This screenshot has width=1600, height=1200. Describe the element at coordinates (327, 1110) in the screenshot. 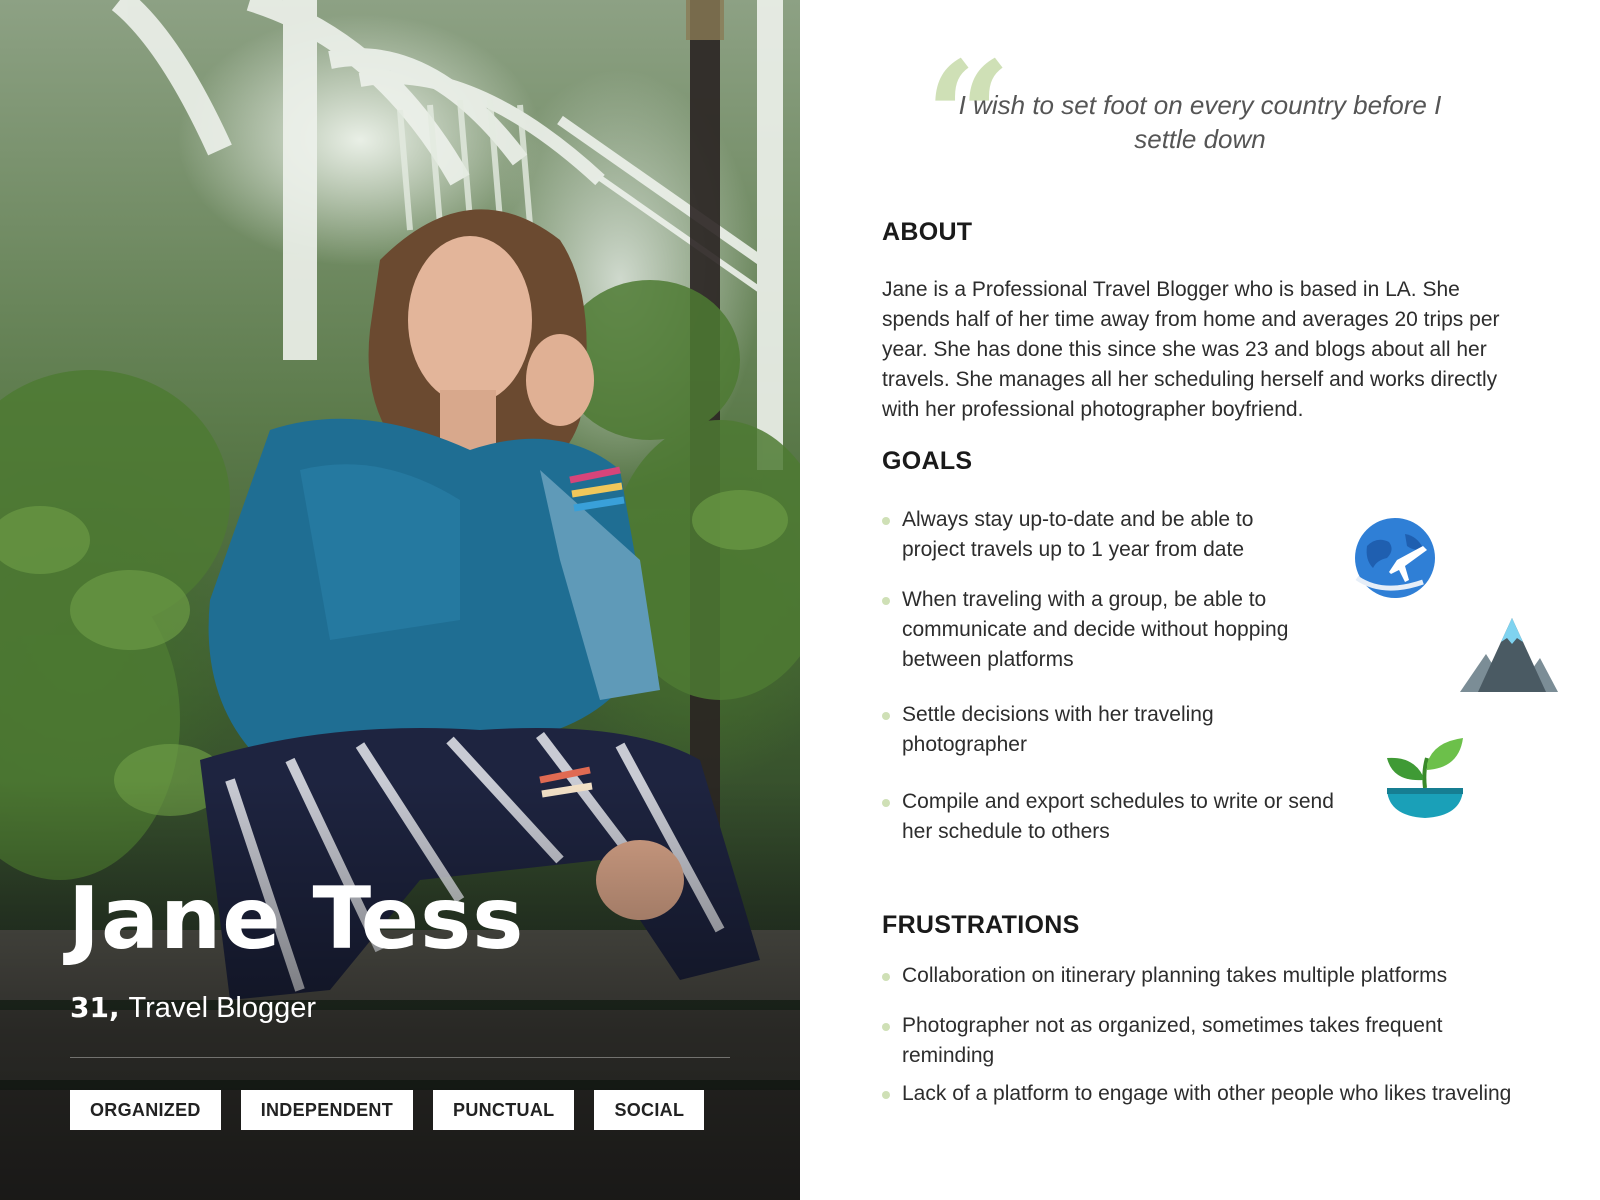

I see `trait-tag: INDEPENDENT` at that location.